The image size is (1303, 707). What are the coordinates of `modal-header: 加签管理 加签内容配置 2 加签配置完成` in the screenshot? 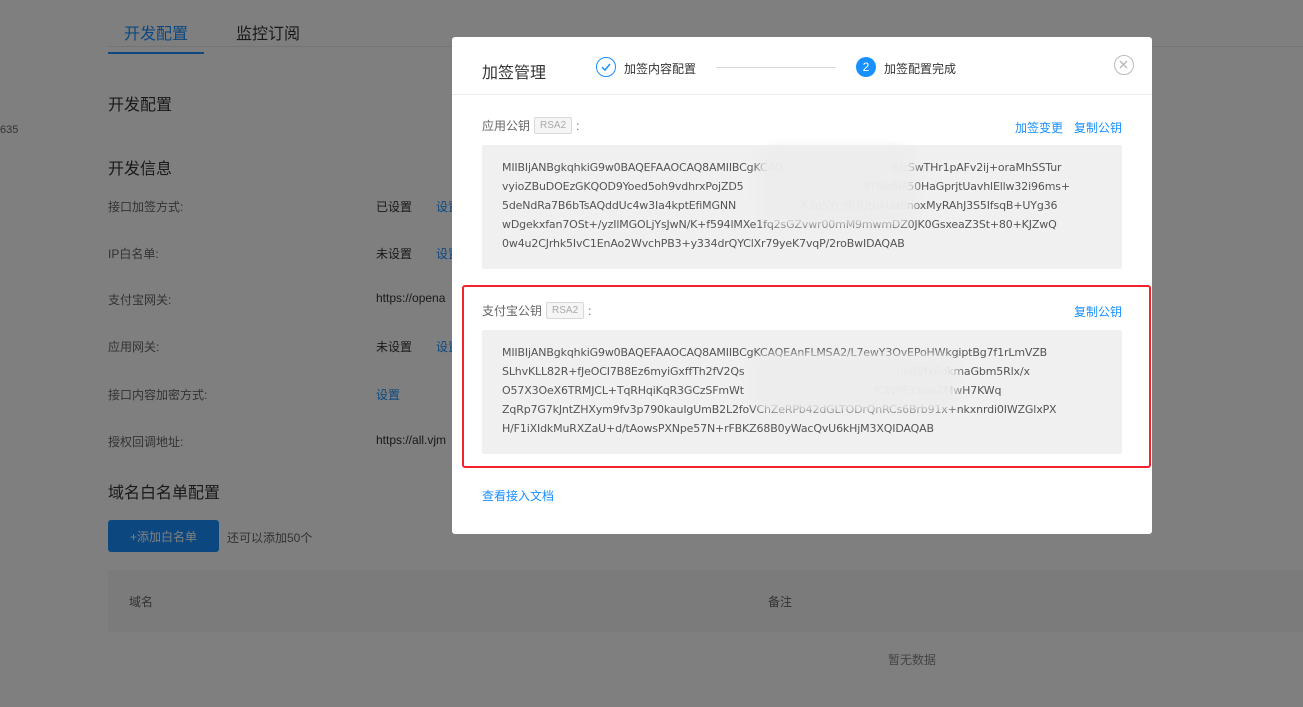 It's located at (802, 66).